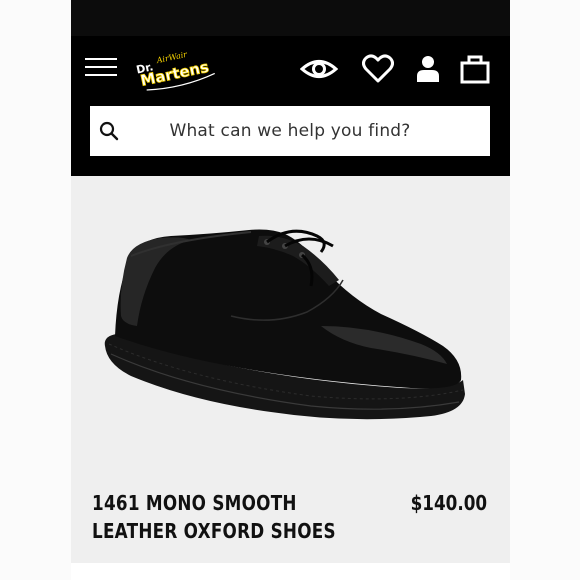  Describe the element at coordinates (194, 503) in the screenshot. I see `product-title-line1: 1461 MONO SMOOTH` at that location.